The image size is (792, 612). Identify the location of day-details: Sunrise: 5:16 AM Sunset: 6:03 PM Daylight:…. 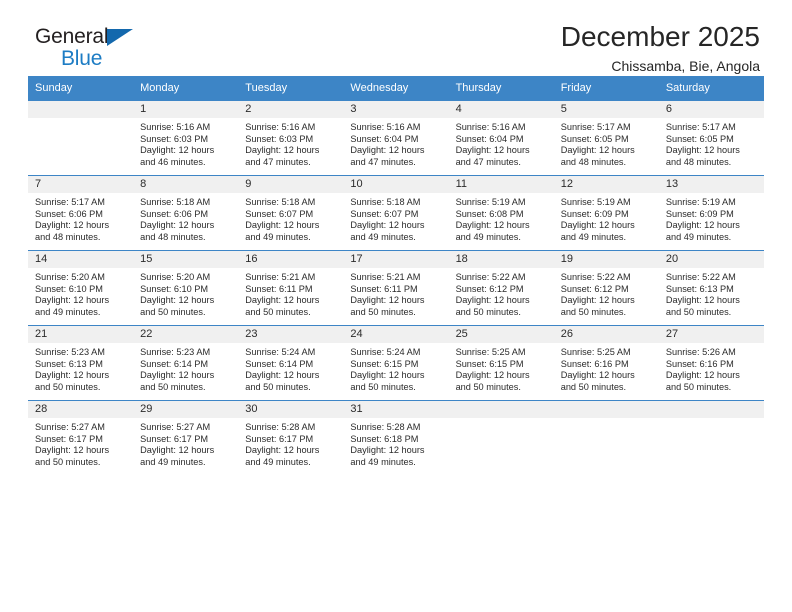
(185, 143).